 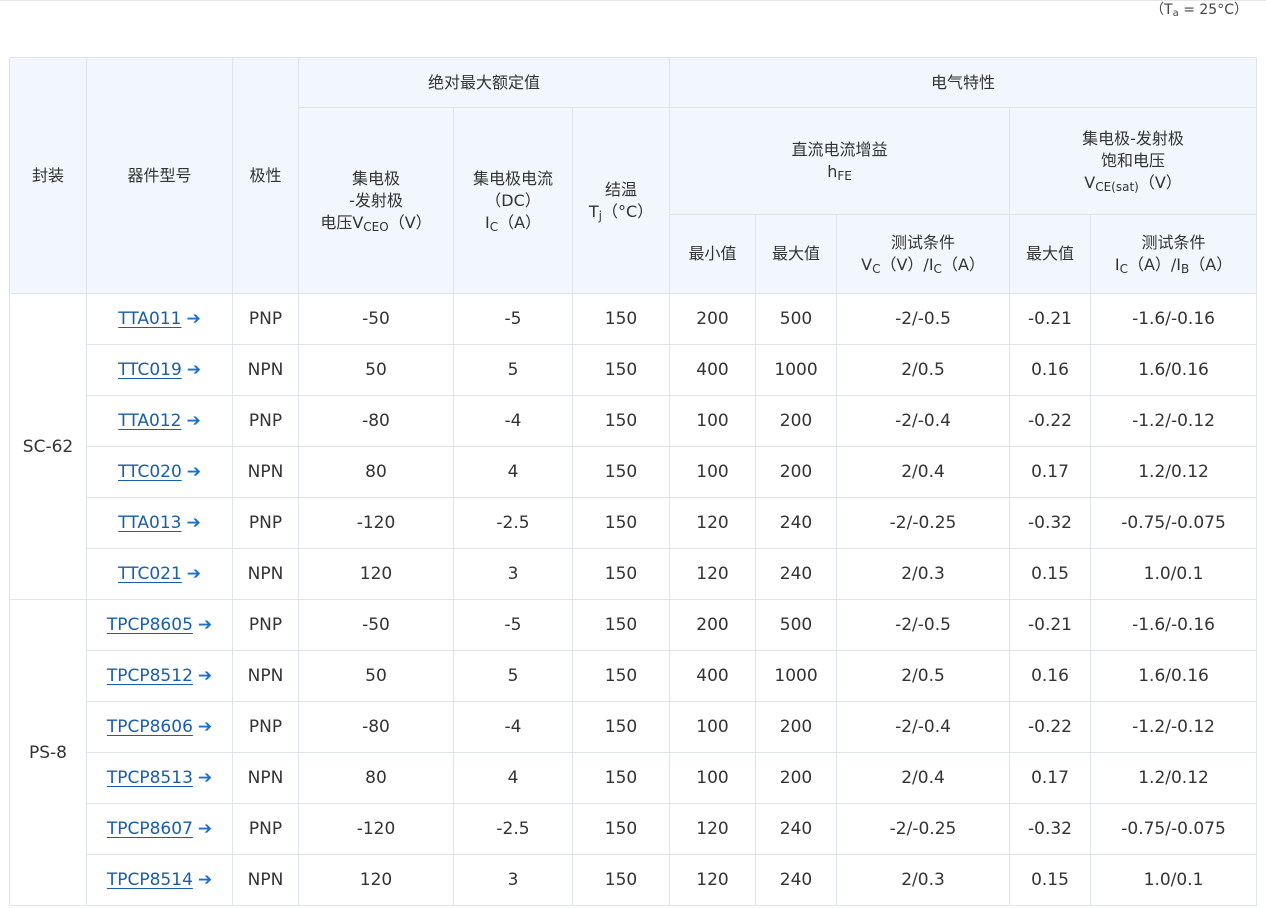 I want to click on header-dc-current-gain: 直流电流增益 hFE, so click(x=840, y=161).